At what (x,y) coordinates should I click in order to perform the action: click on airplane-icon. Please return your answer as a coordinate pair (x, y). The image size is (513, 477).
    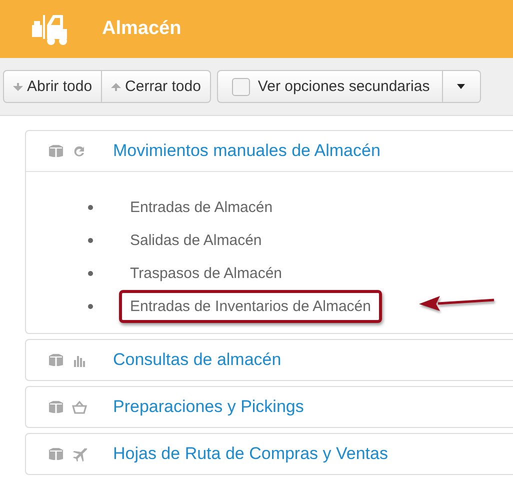
    Looking at the image, I should click on (79, 454).